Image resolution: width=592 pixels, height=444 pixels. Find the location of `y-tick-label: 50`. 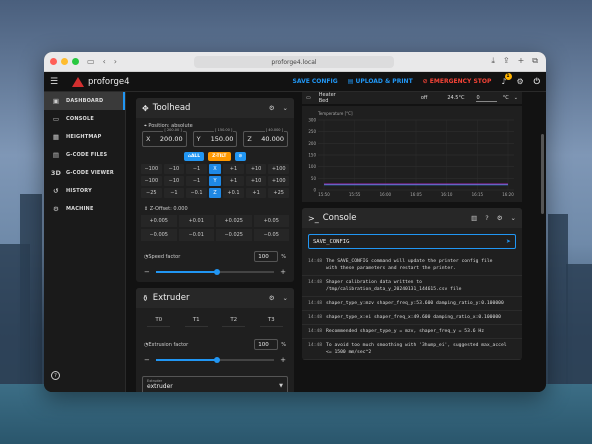

y-tick-label: 50 is located at coordinates (314, 178).